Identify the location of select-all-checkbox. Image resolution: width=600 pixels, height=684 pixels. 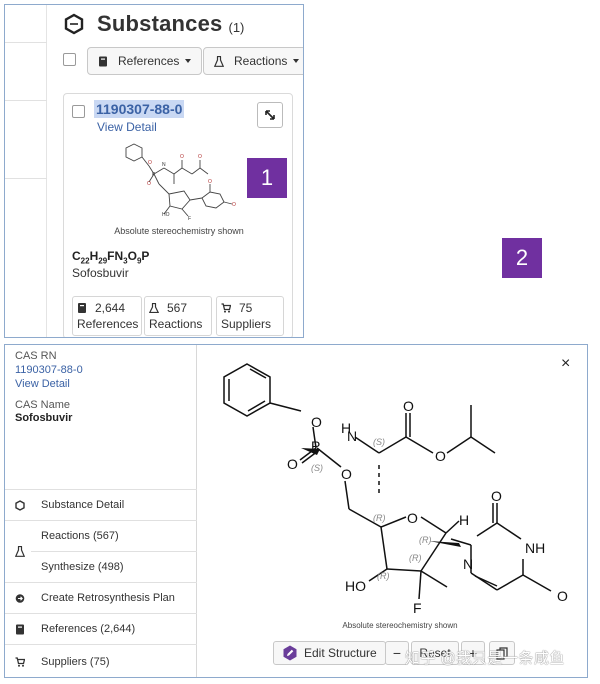
(69, 59).